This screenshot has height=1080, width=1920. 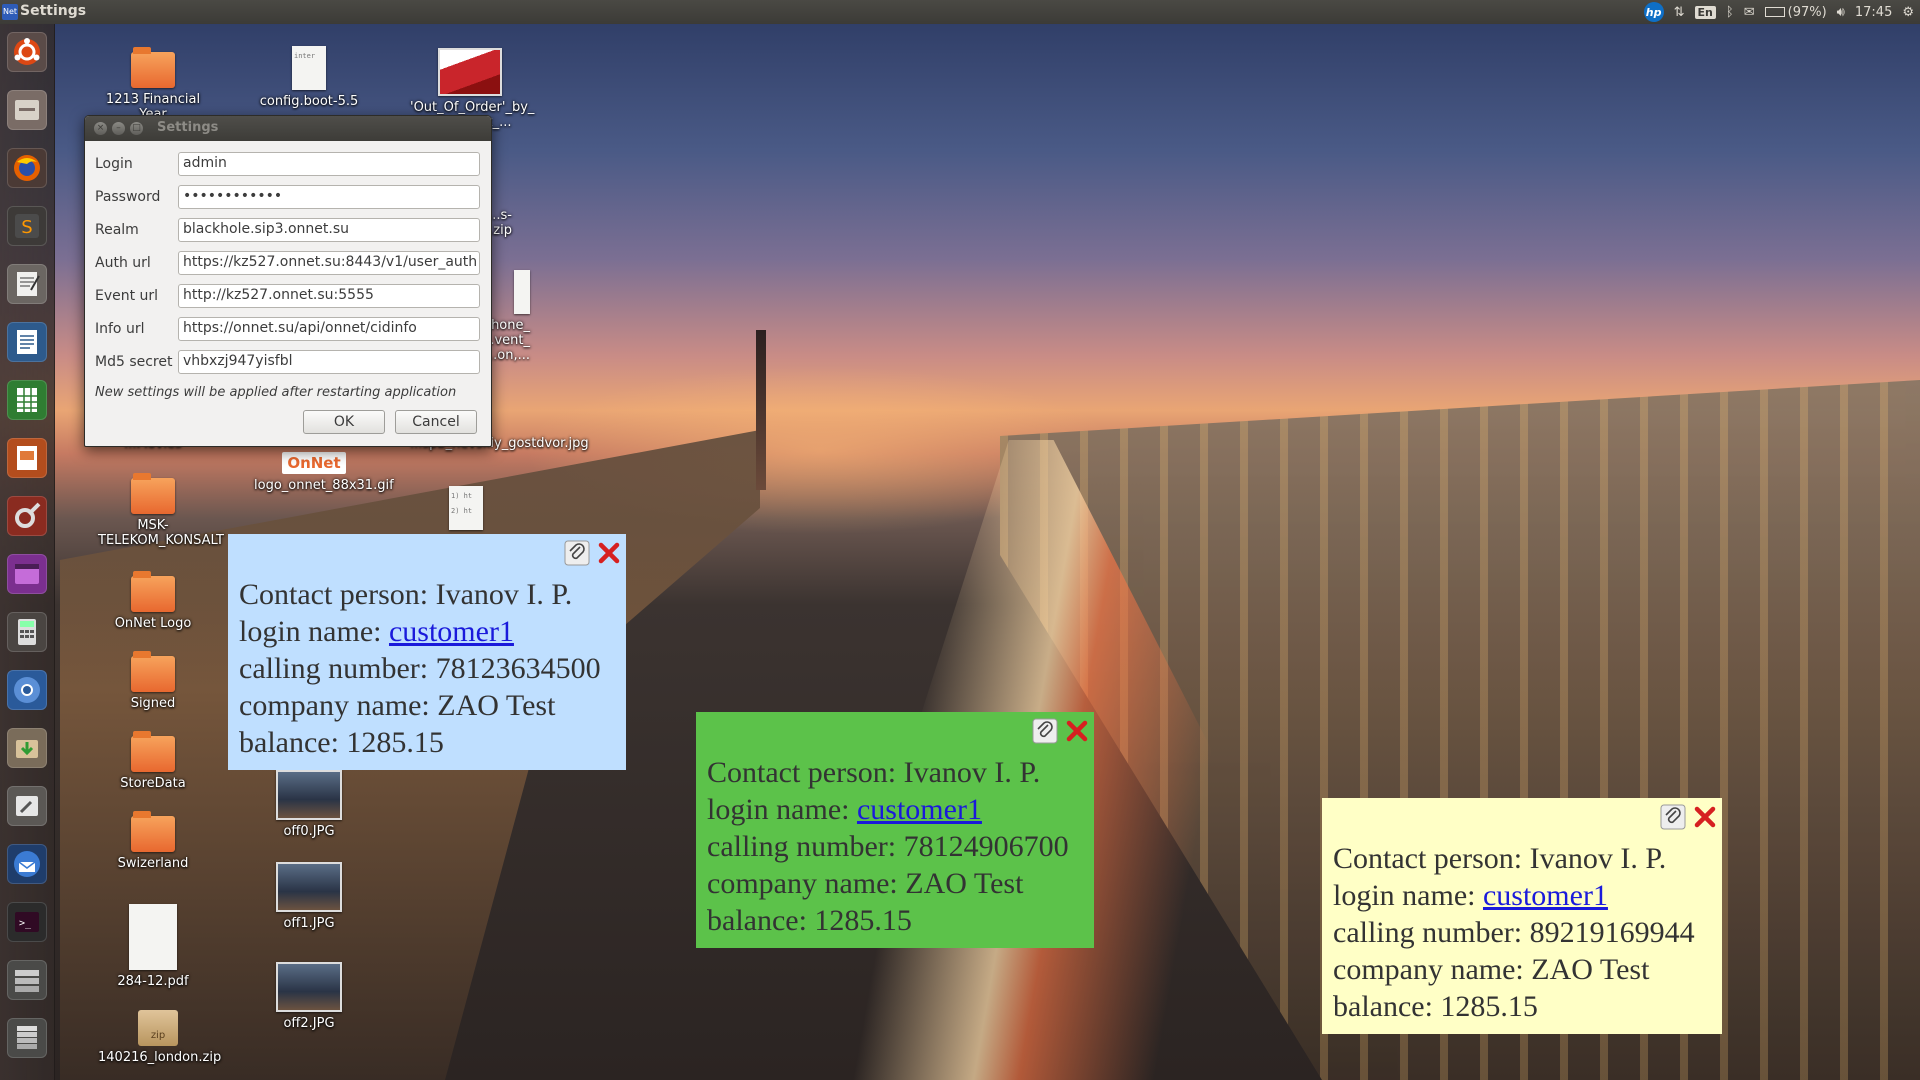 What do you see at coordinates (1514, 932) in the screenshot?
I see `calling-number-text: calling number: 89219169944` at bounding box center [1514, 932].